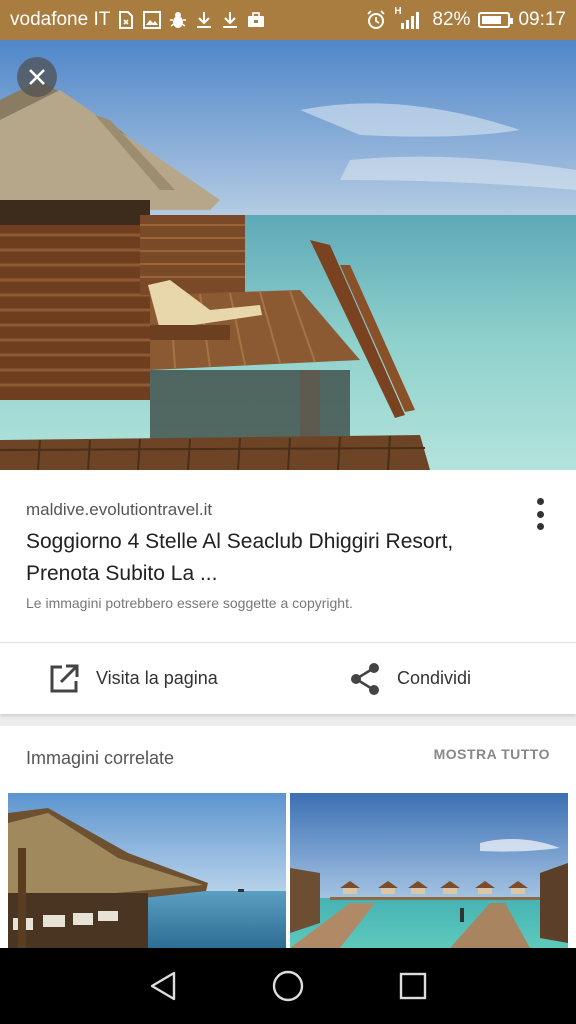 This screenshot has width=576, height=1024. Describe the element at coordinates (138, 20) in the screenshot. I see `status-left: vodafone IT` at that location.